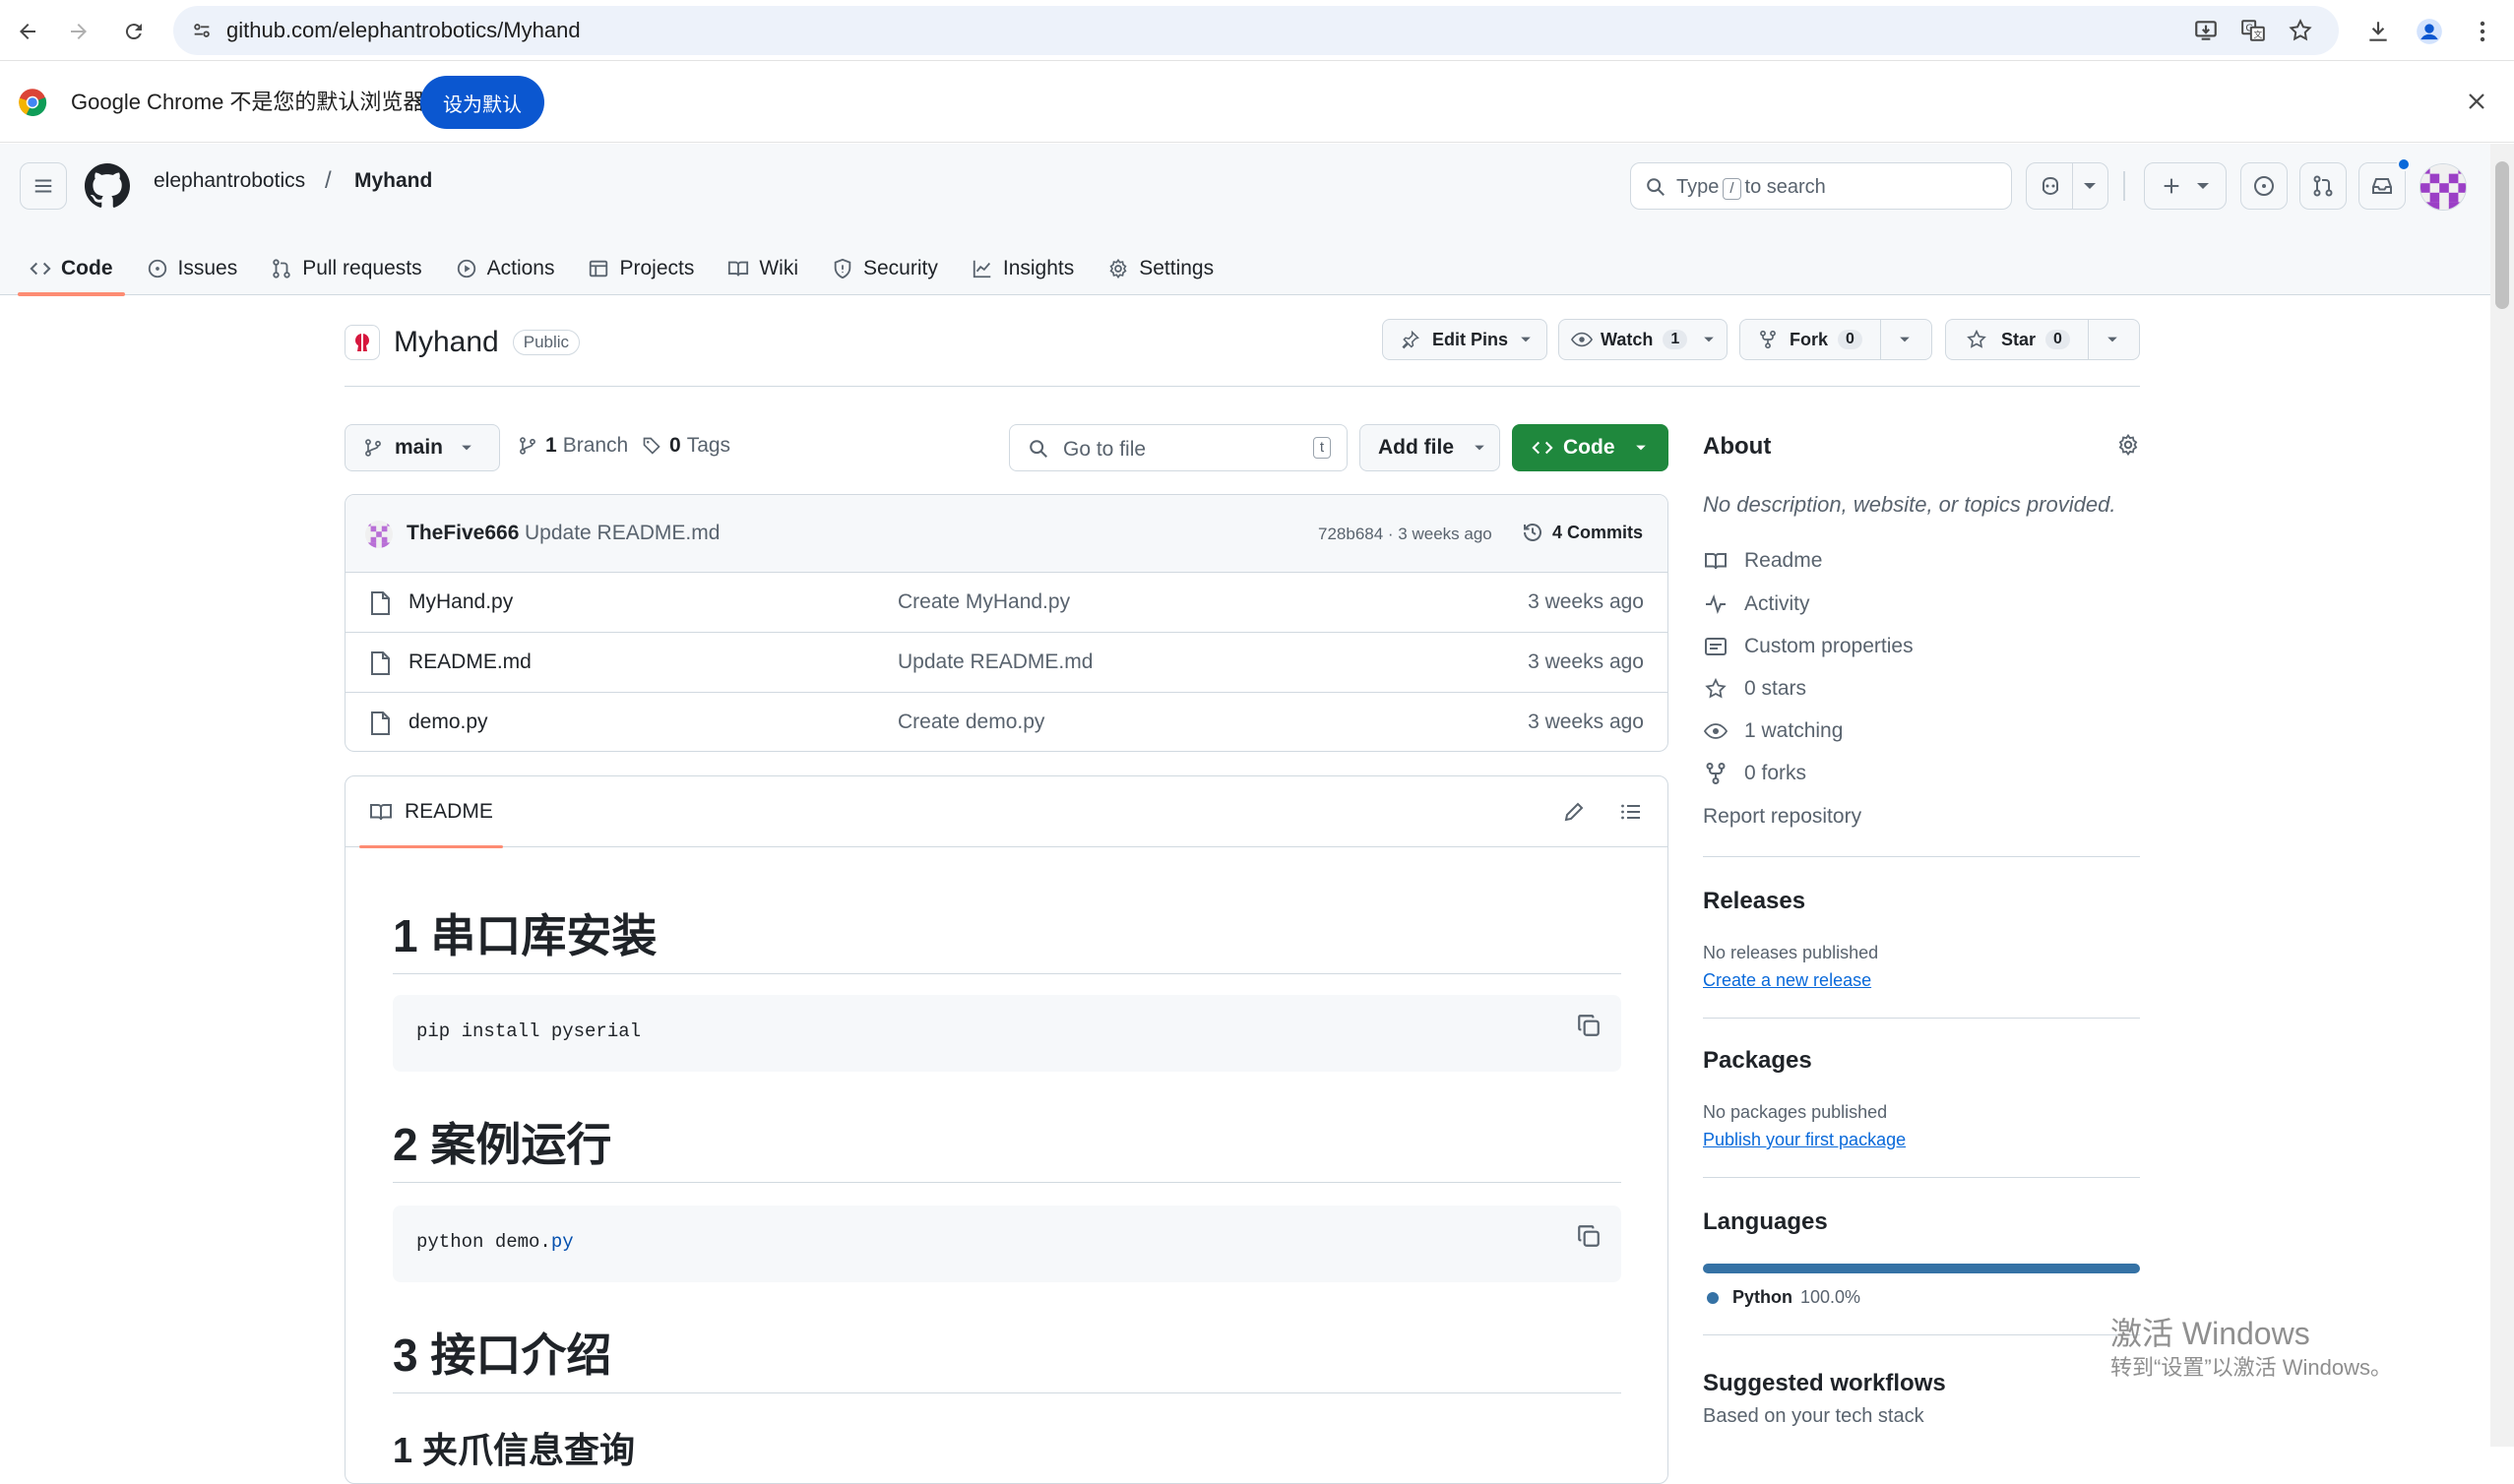 The image size is (2514, 1484). I want to click on gear-icon, so click(2128, 445).